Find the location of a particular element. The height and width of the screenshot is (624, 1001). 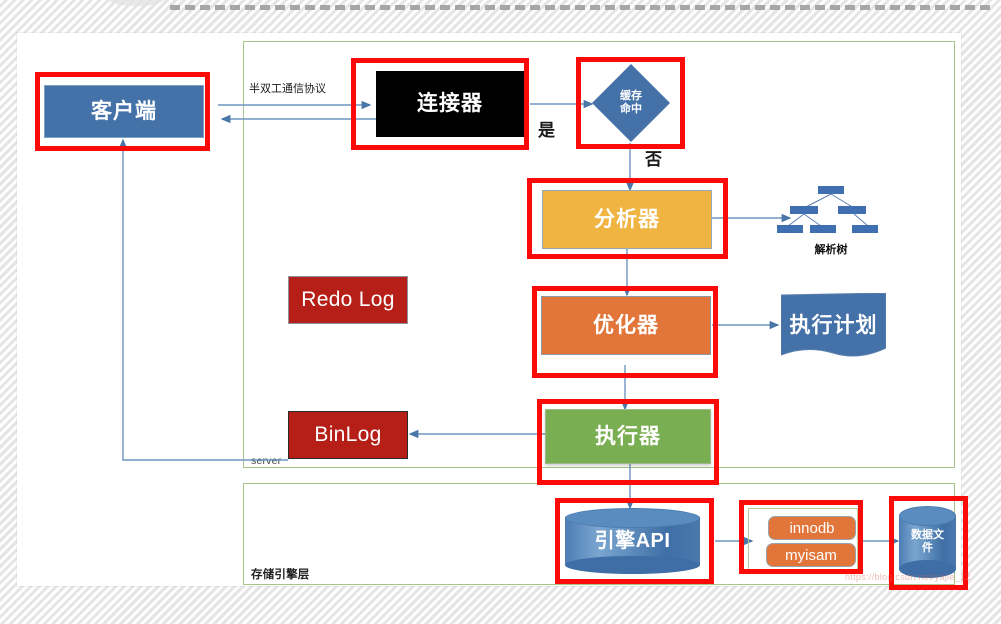

node-executor-label: 执行器 is located at coordinates (628, 436).